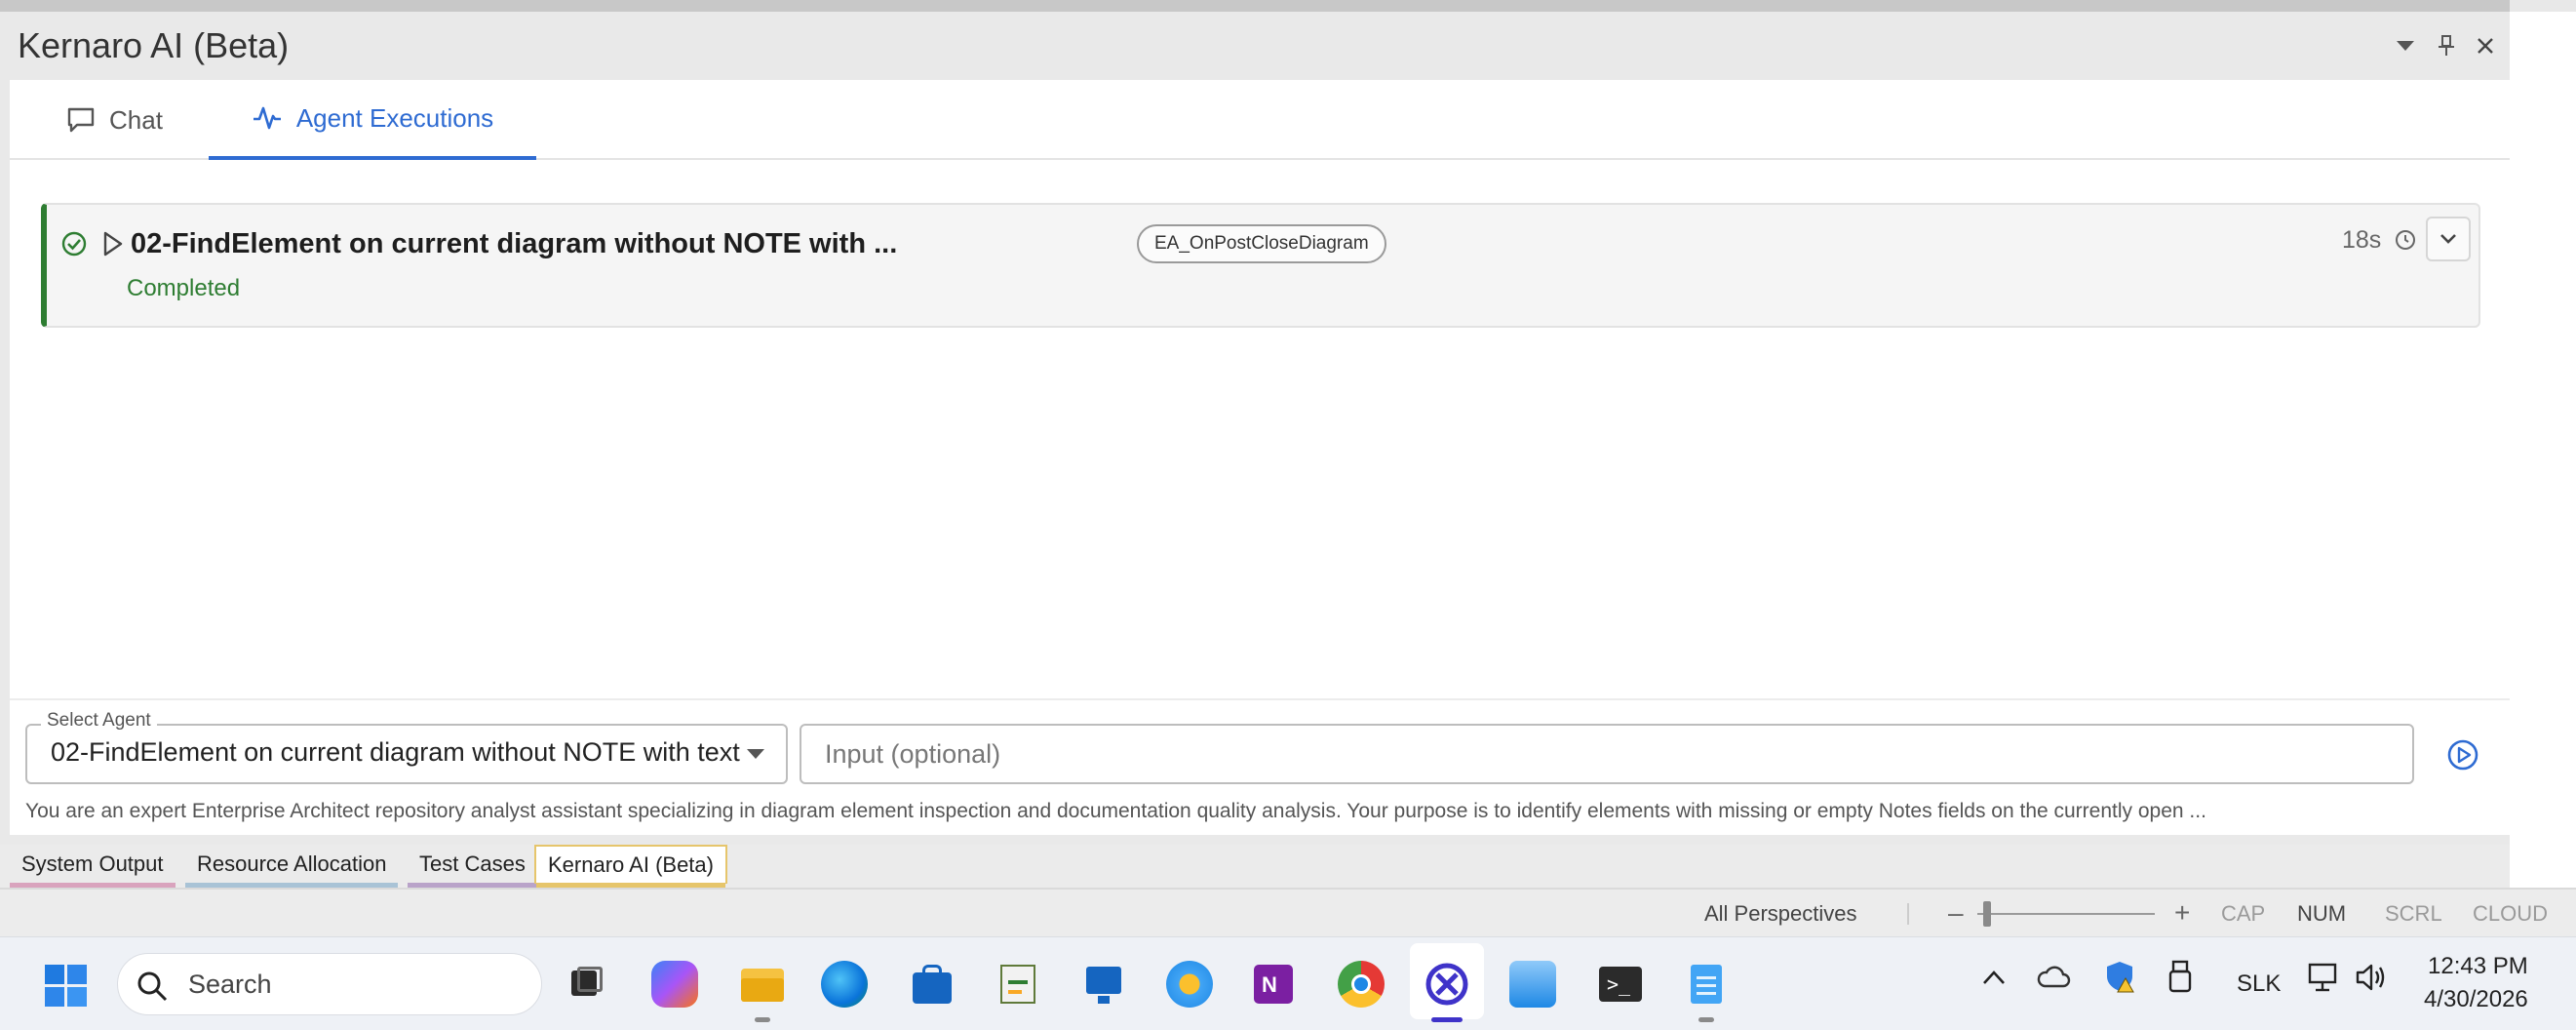 This screenshot has height=1030, width=2576. What do you see at coordinates (762, 984) in the screenshot?
I see `file-explorer-icon` at bounding box center [762, 984].